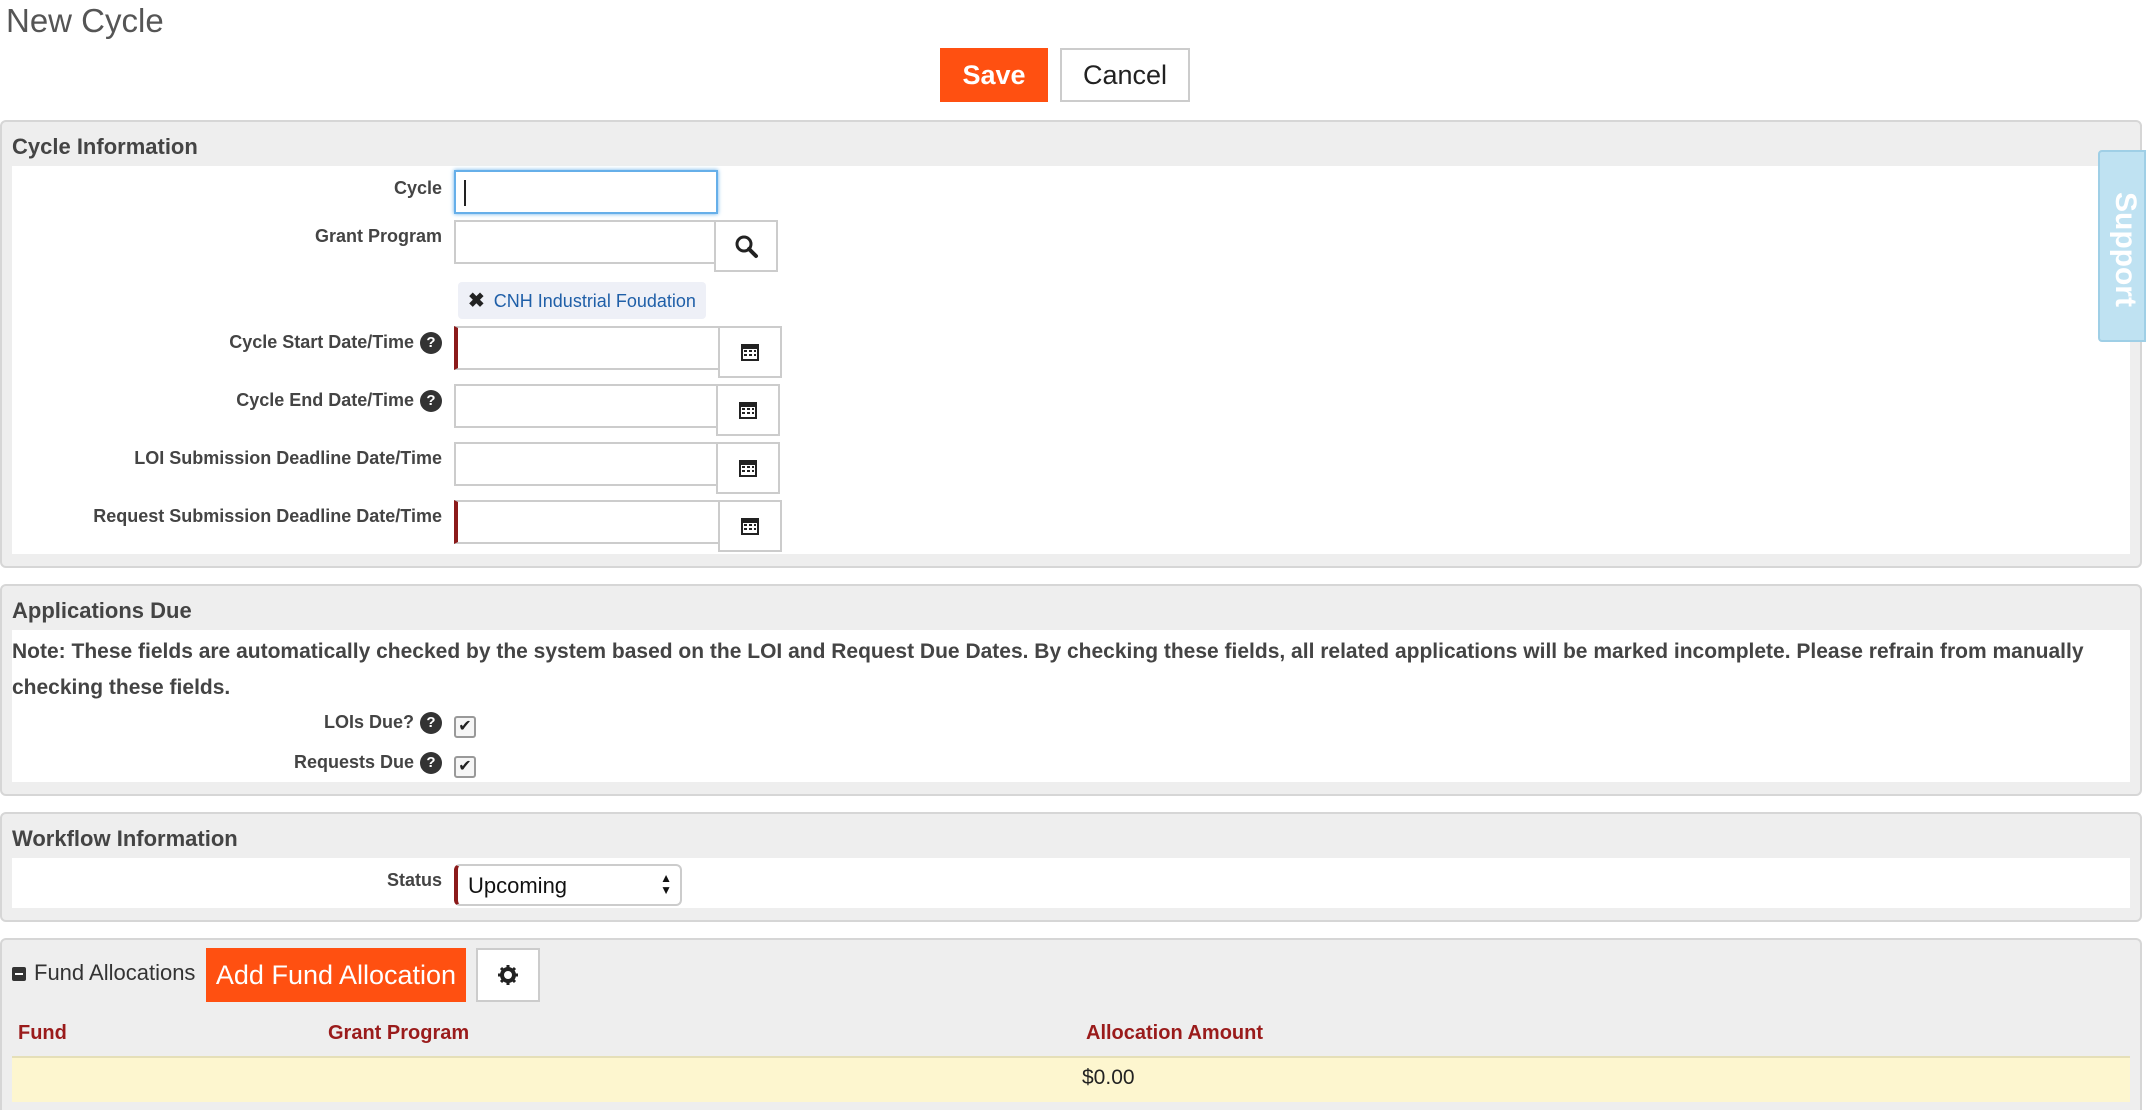  What do you see at coordinates (465, 727) in the screenshot?
I see `lois-due-checkbox: ✔` at bounding box center [465, 727].